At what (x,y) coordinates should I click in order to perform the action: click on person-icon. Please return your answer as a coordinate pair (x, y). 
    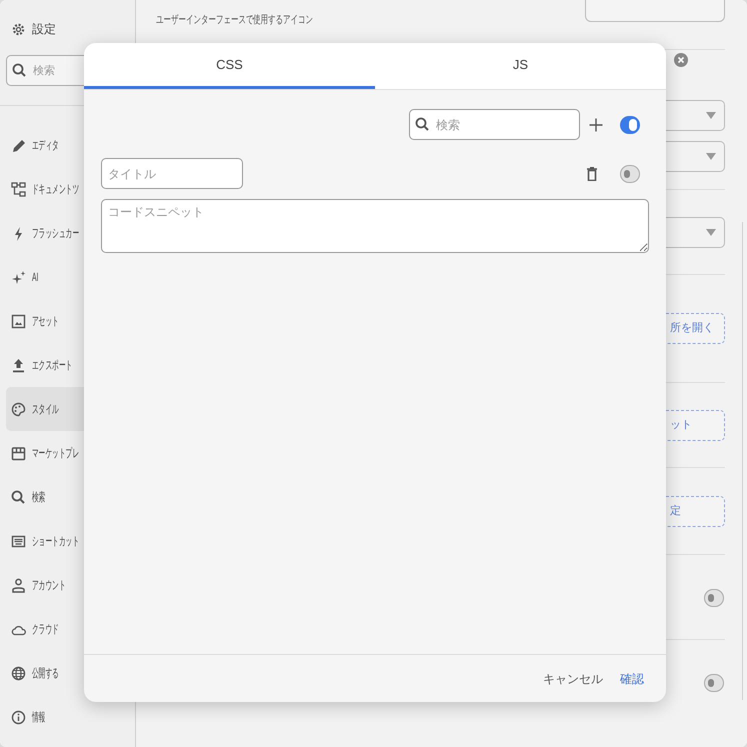
    Looking at the image, I should click on (18, 585).